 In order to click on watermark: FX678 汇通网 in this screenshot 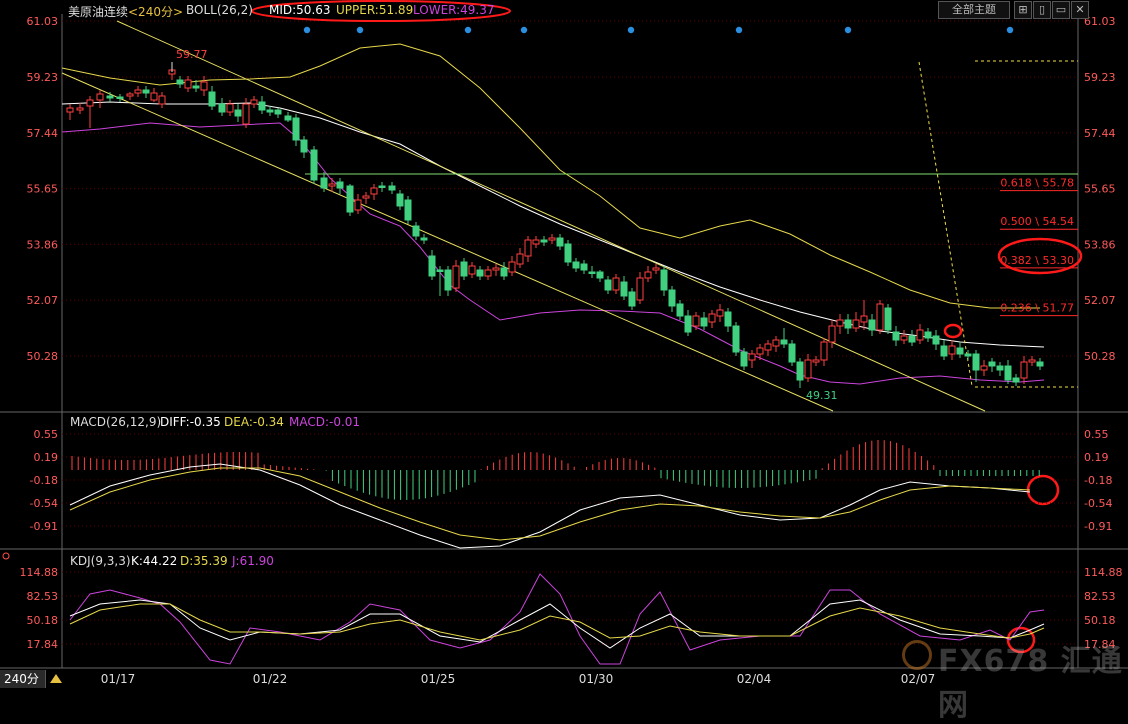, I will do `click(1030, 683)`.